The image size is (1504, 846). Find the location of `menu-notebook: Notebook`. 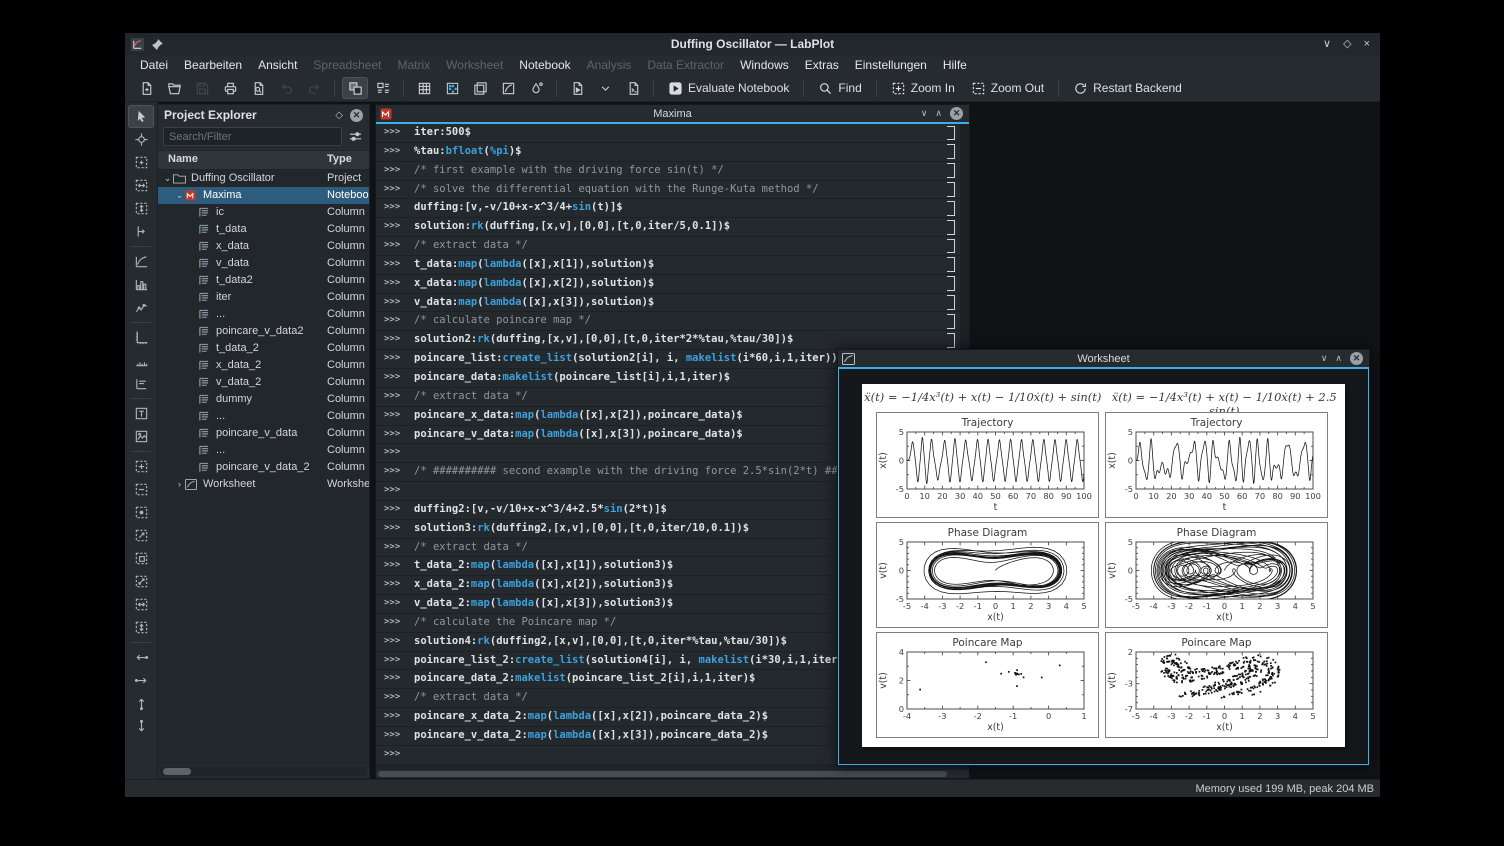

menu-notebook: Notebook is located at coordinates (544, 65).